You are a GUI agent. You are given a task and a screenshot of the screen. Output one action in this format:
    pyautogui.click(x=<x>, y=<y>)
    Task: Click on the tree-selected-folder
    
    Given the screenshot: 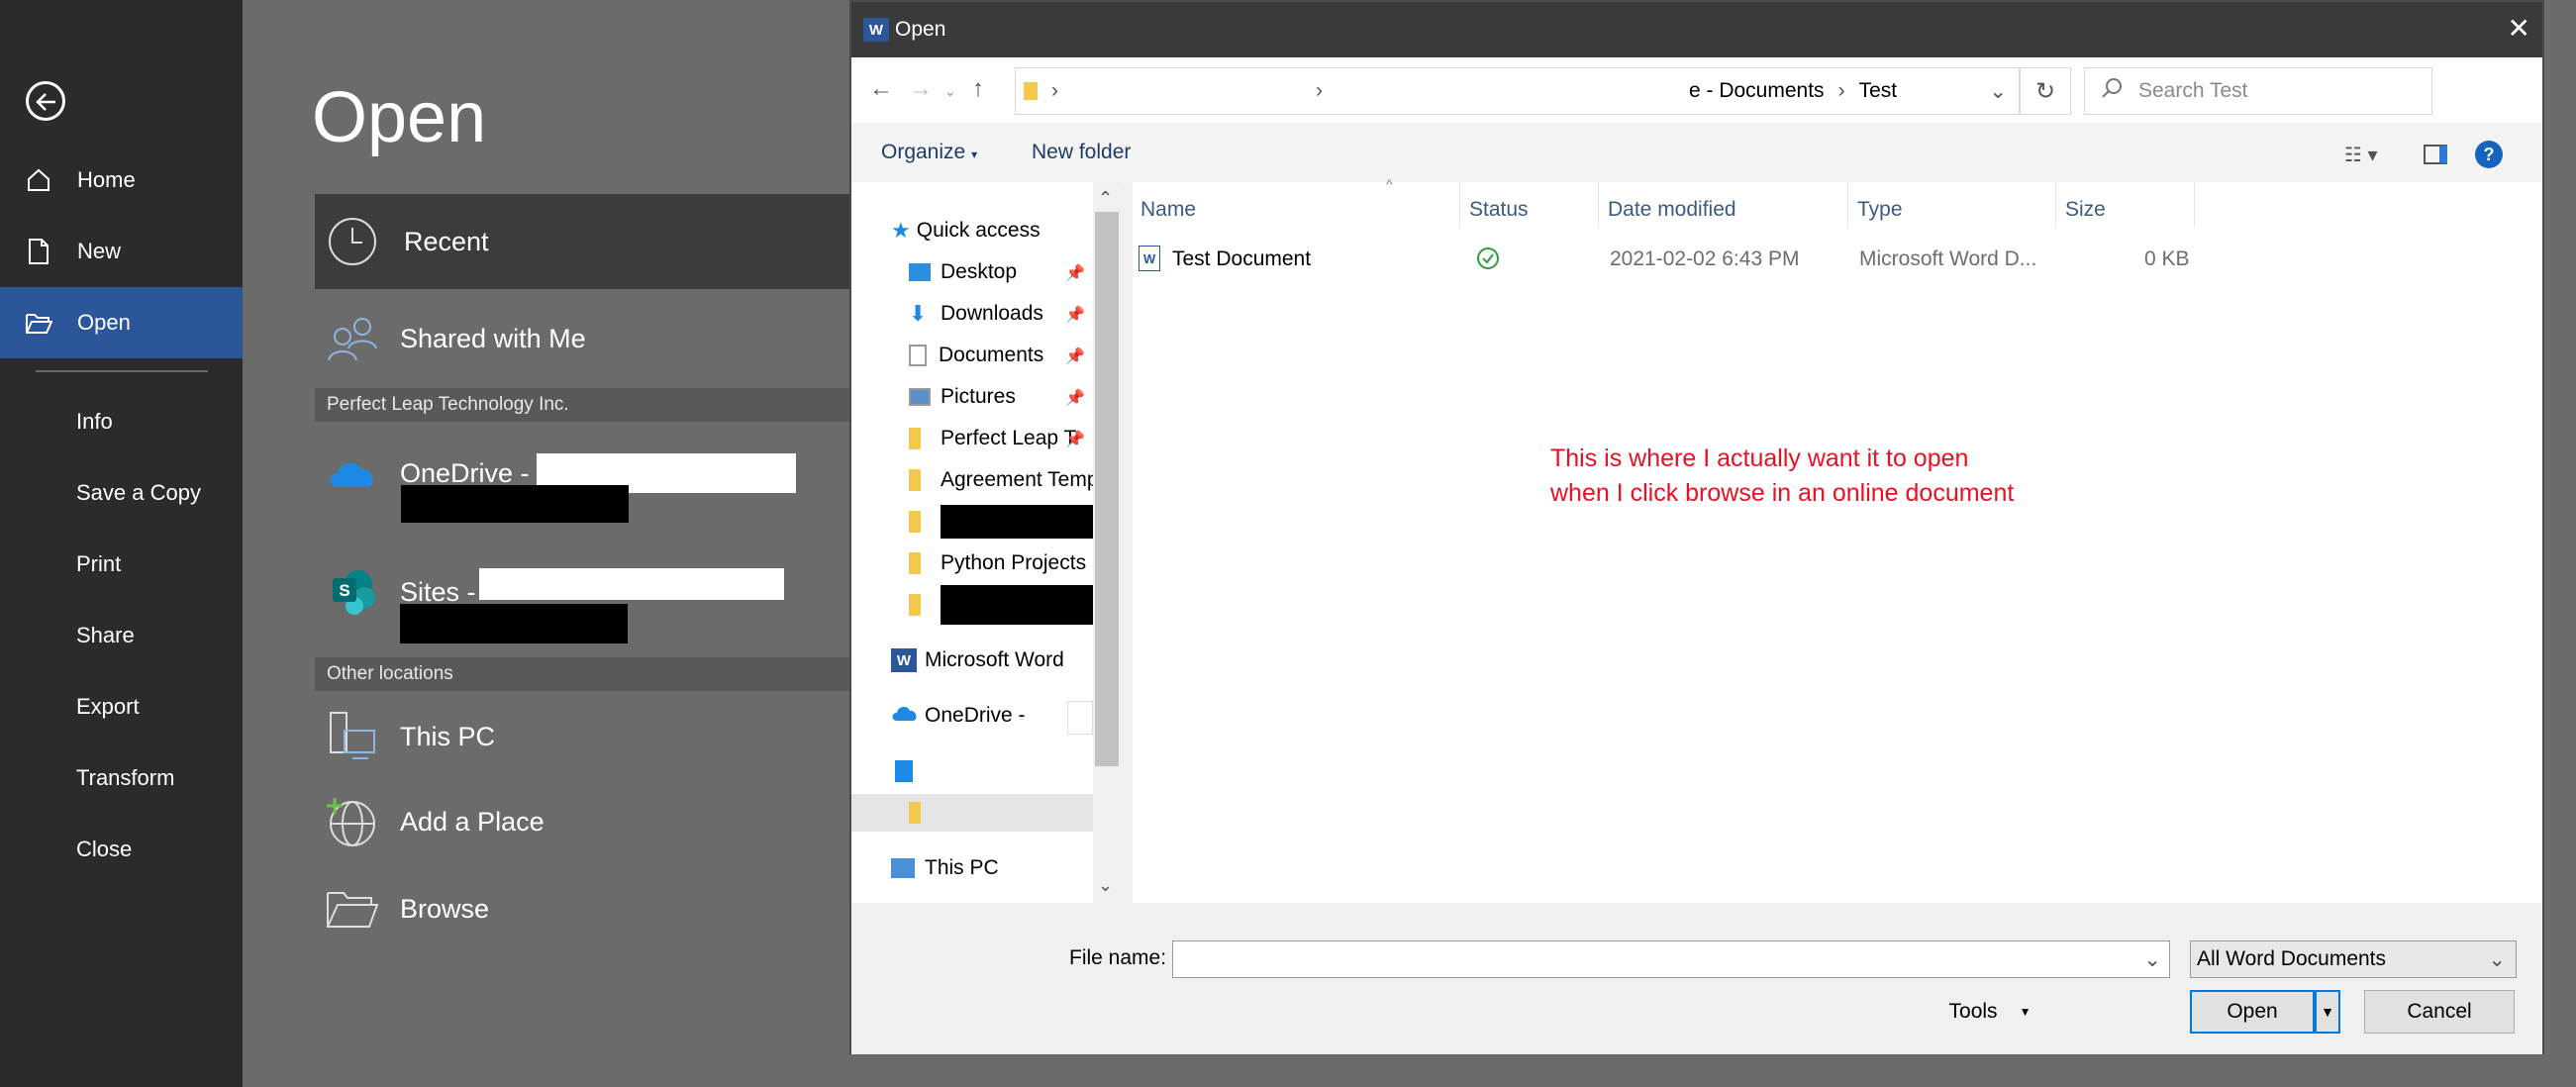 What is the action you would take?
    pyautogui.click(x=915, y=813)
    